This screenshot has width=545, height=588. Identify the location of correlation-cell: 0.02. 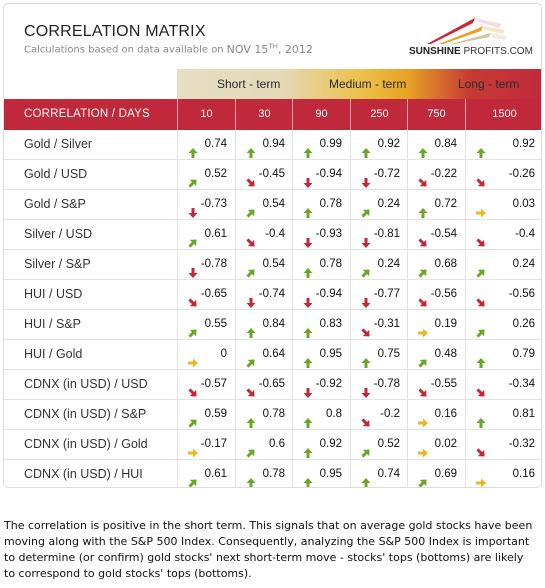
(436, 445).